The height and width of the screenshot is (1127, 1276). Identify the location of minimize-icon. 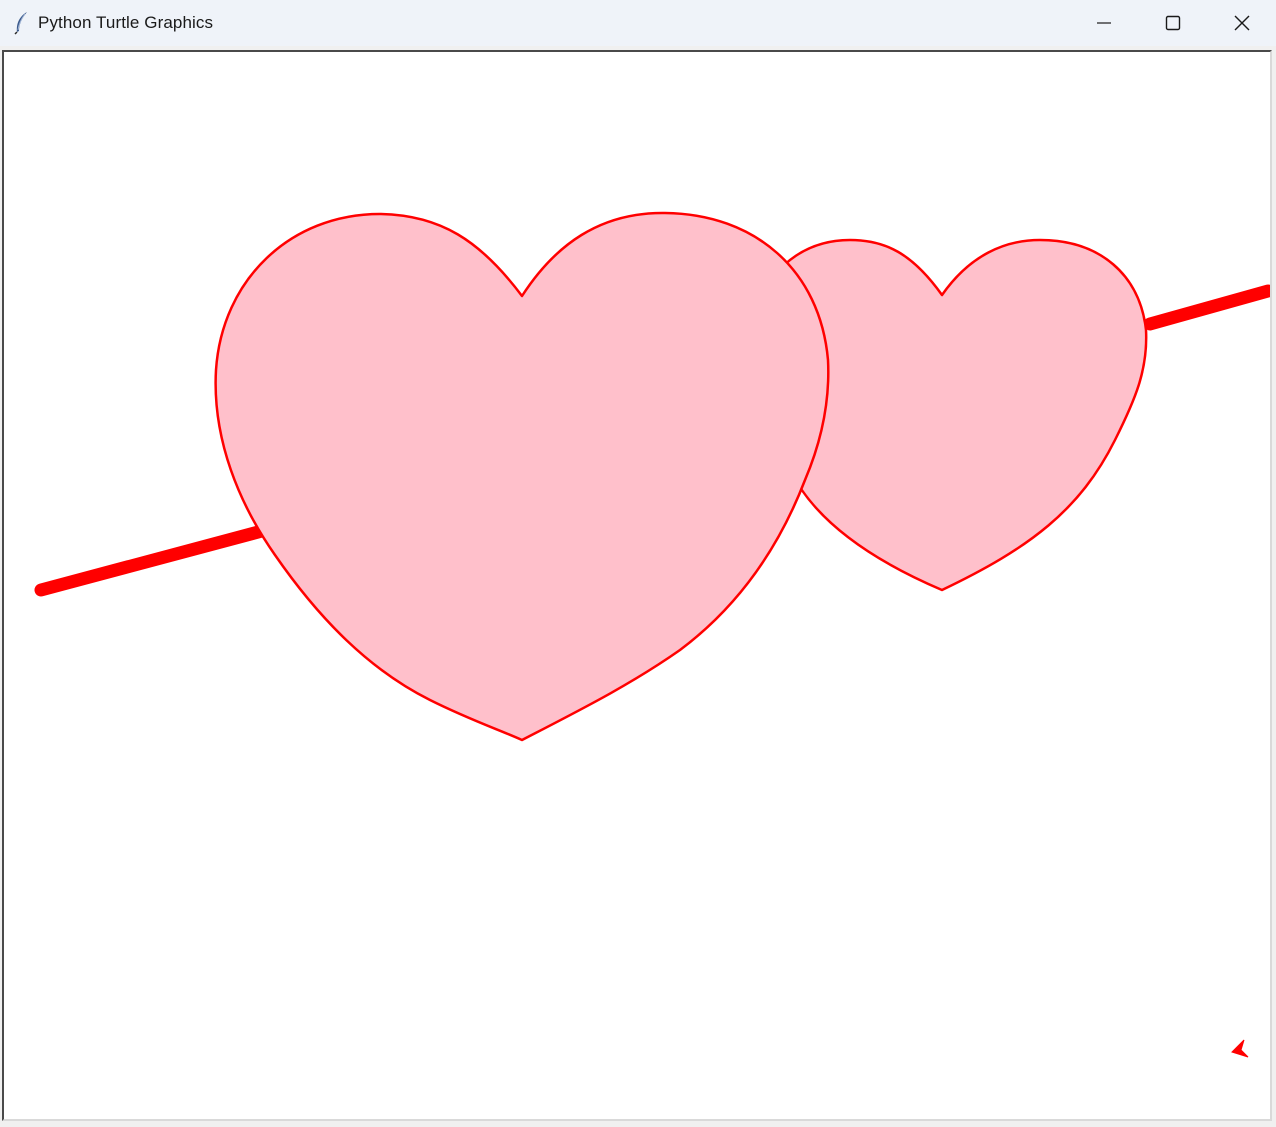
(1103, 23).